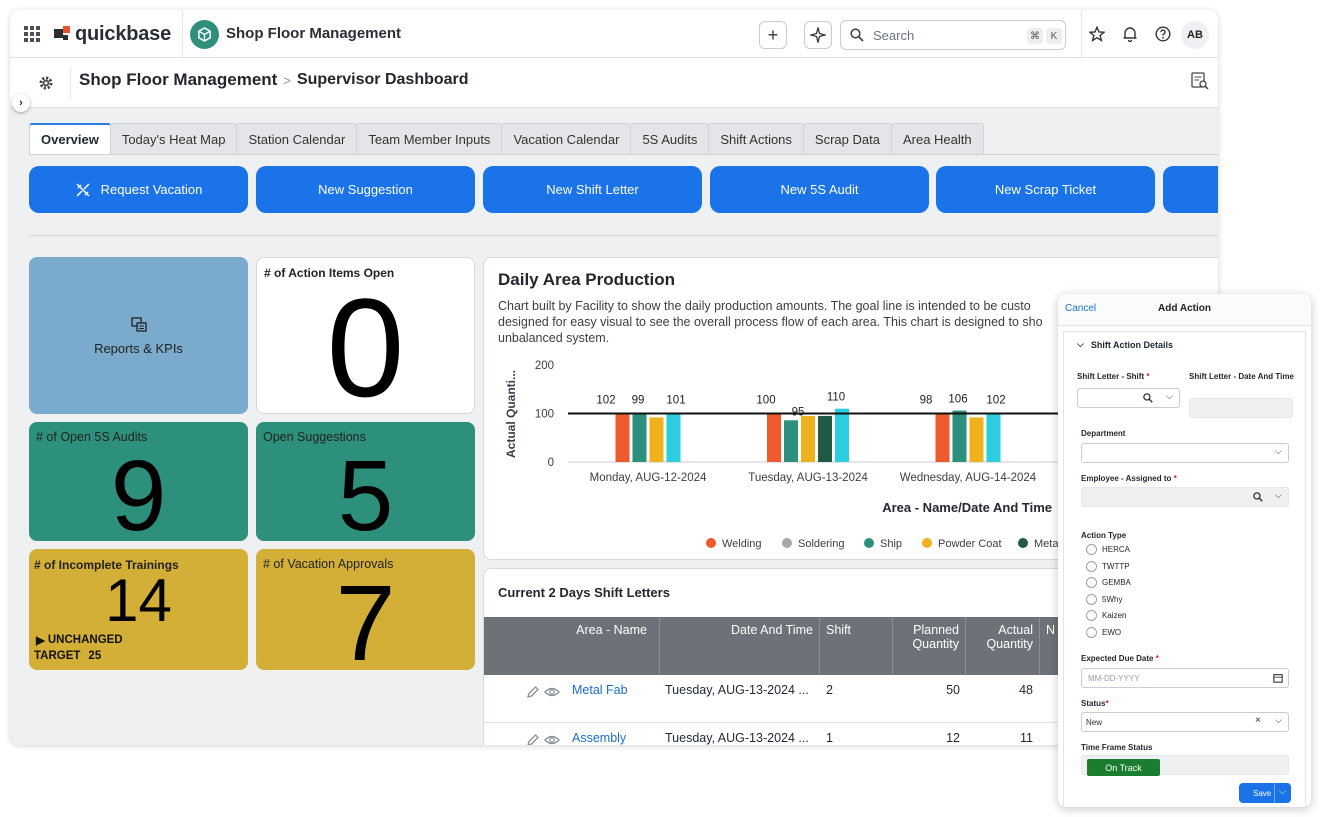 This screenshot has width=1320, height=817. What do you see at coordinates (829, 690) in the screenshot?
I see `shift-cell: 2` at bounding box center [829, 690].